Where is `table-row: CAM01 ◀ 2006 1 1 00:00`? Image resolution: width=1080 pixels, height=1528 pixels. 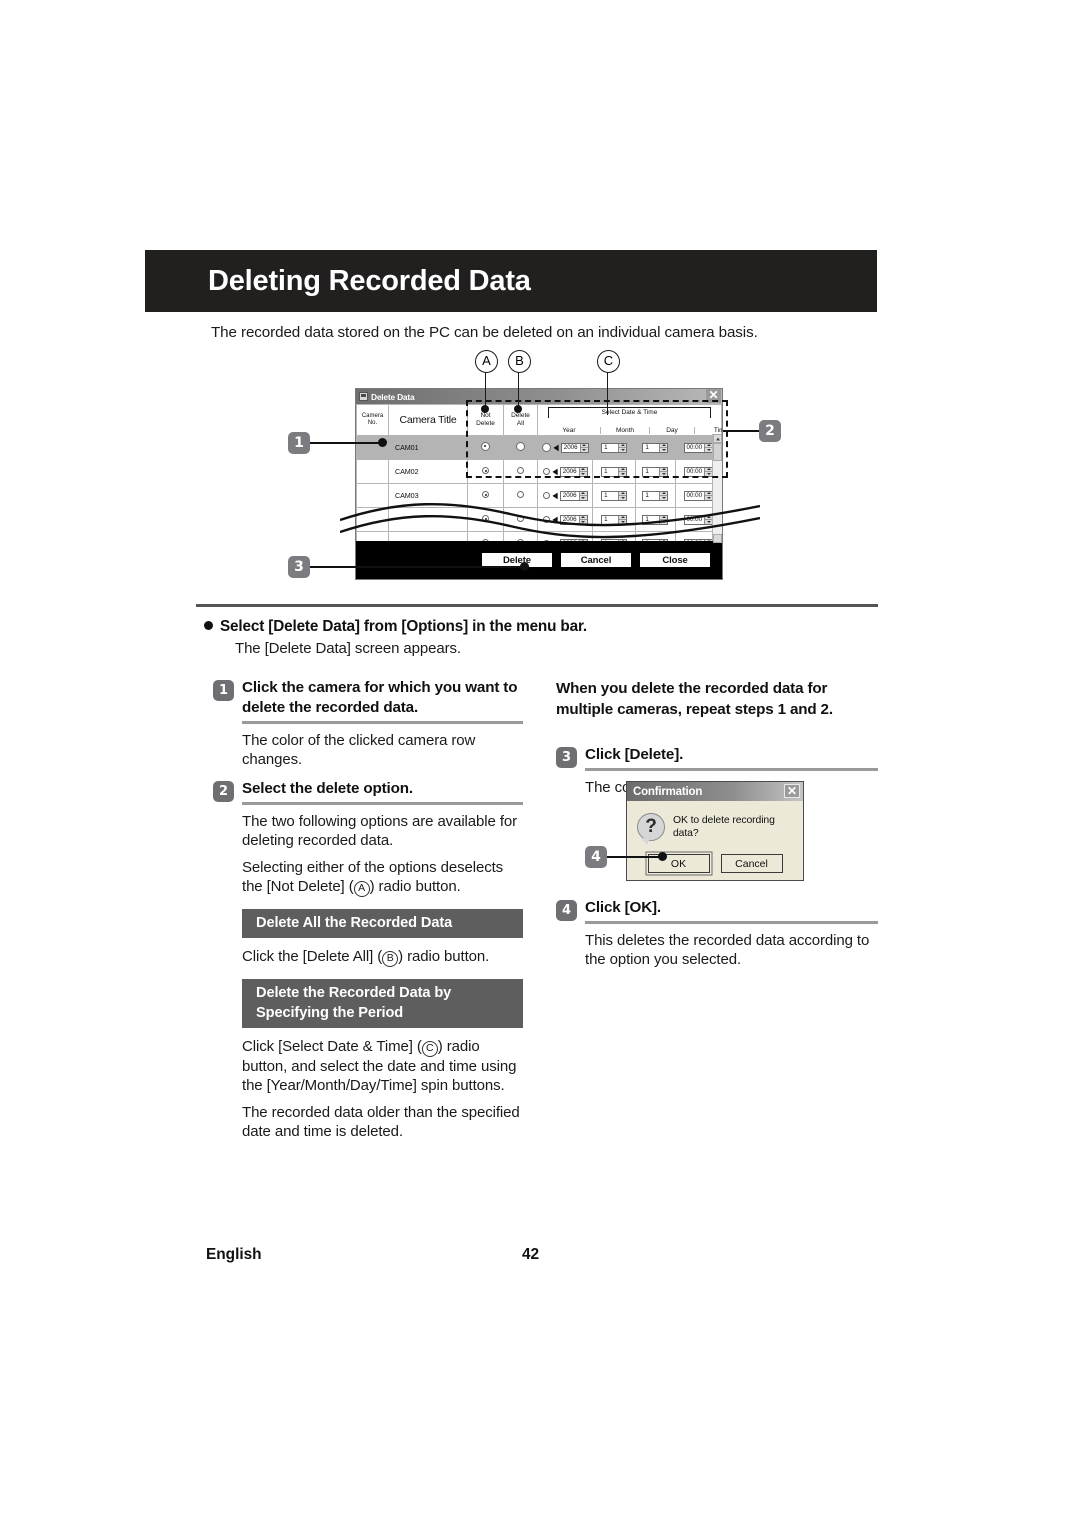
table-row: CAM01 ◀ 2006 1 1 00:00 is located at coordinates (539, 447).